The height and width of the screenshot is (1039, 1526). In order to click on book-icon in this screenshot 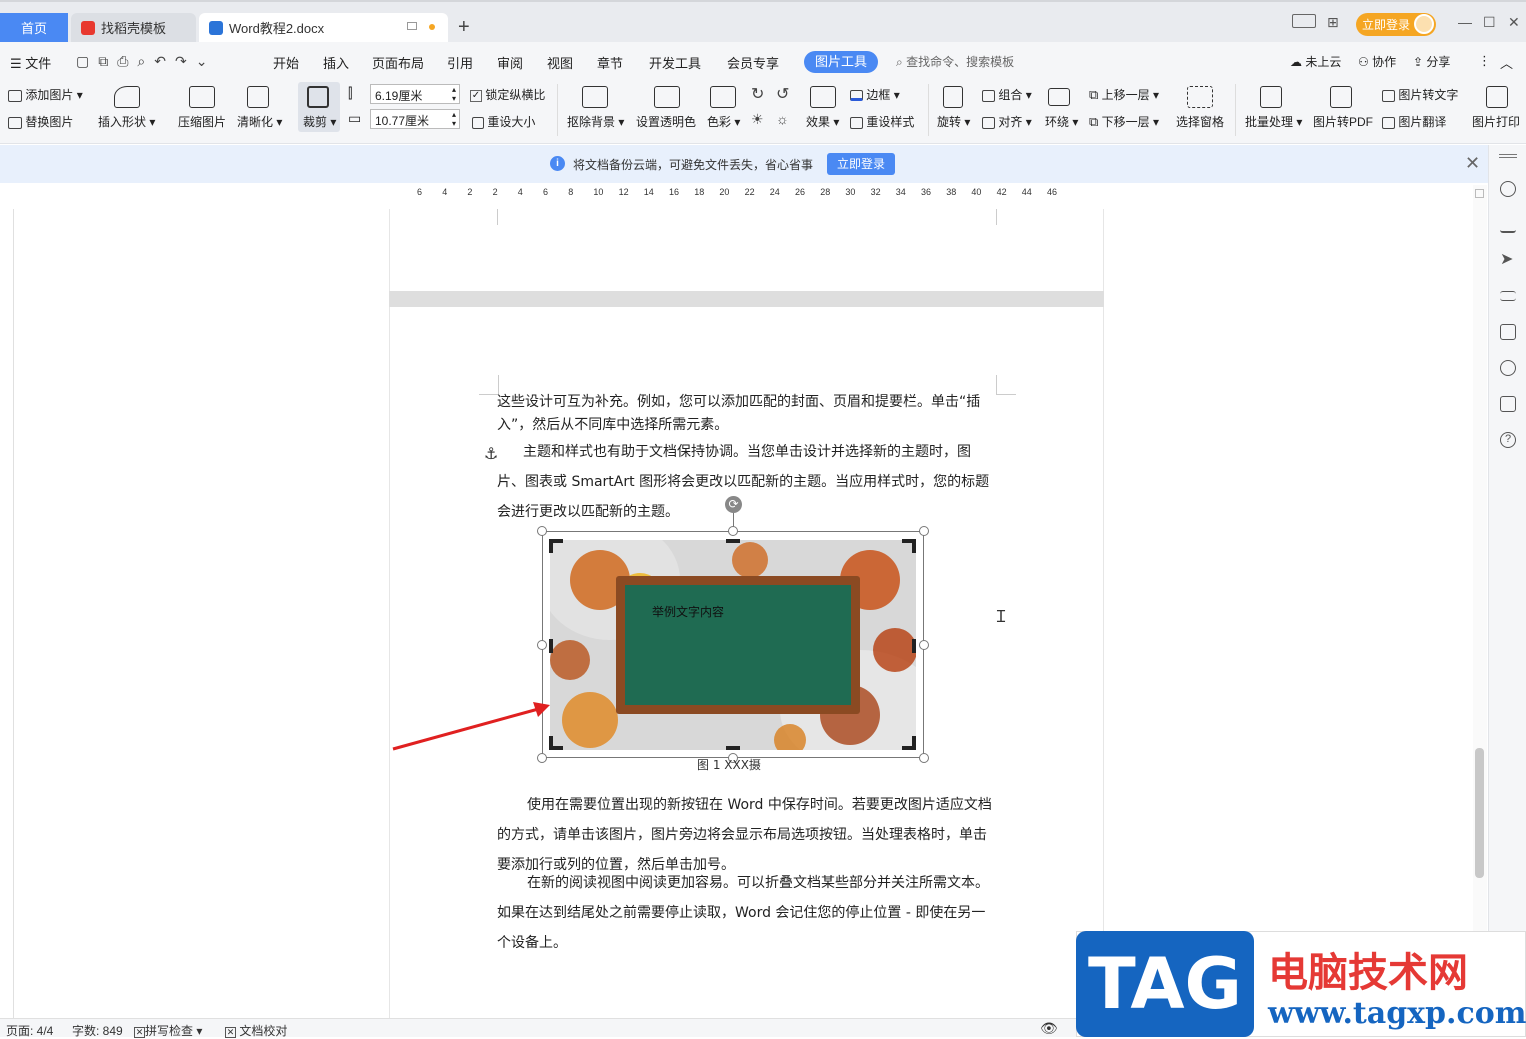, I will do `click(1508, 404)`.